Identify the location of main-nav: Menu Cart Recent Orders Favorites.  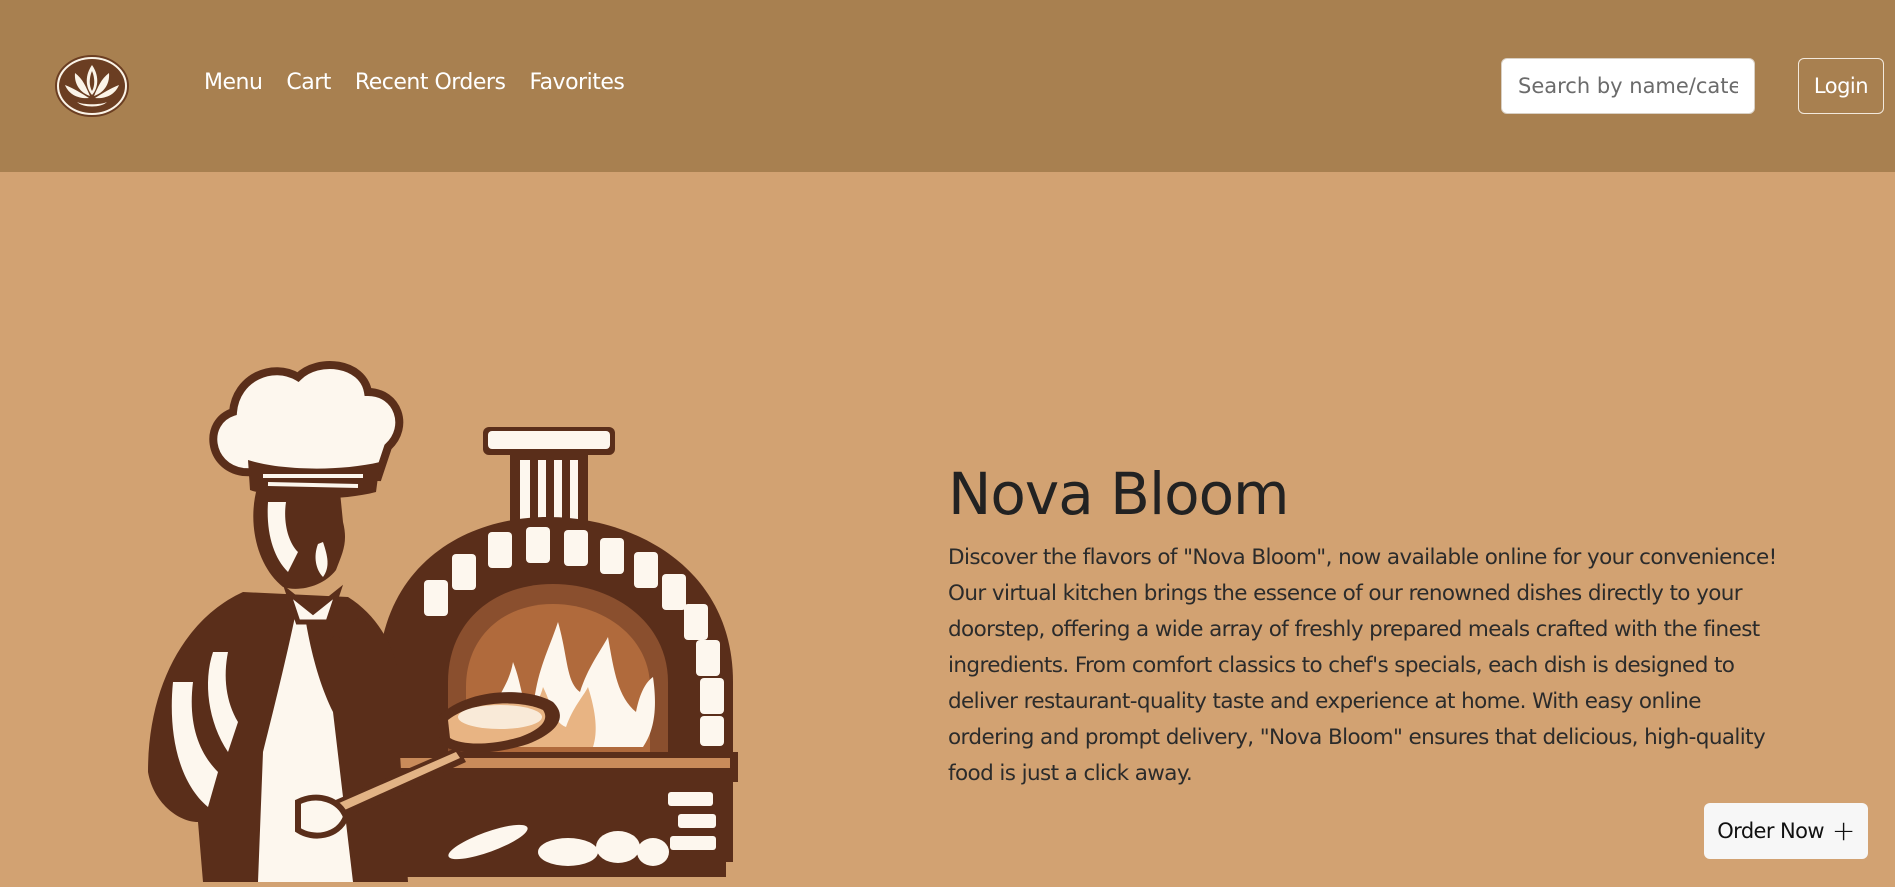
(426, 82).